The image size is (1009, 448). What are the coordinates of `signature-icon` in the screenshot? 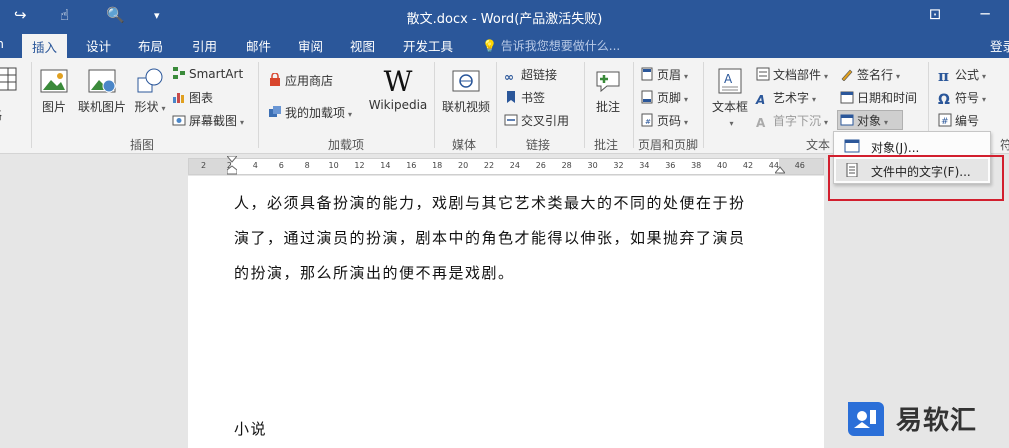 It's located at (847, 75).